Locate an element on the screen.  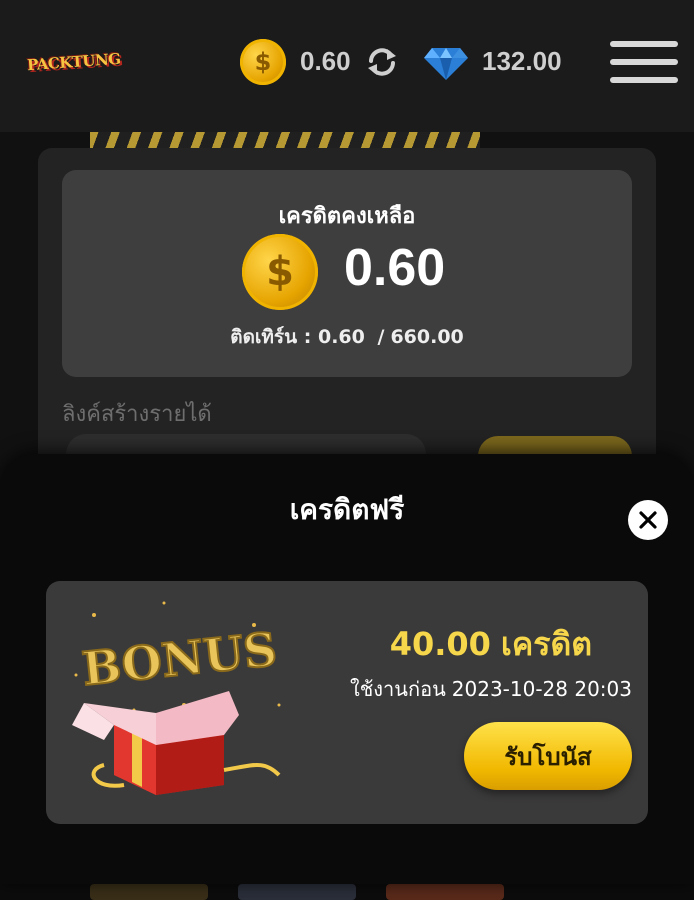
top-header: PACKTUNG $ 0.60 132.00 is located at coordinates (347, 66).